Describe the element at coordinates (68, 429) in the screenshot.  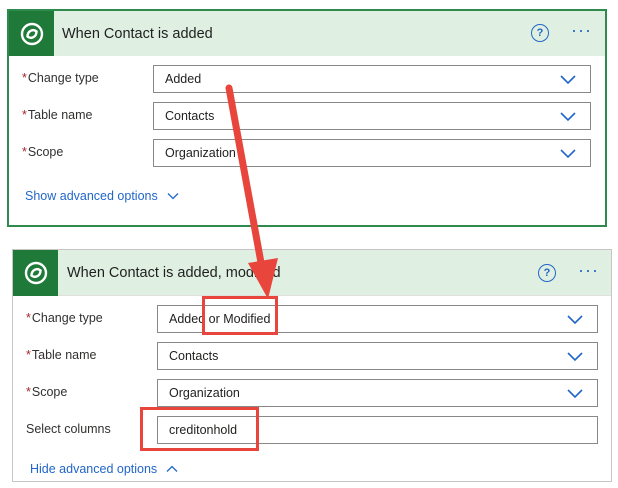
I see `field-label-select-columns: Select columns` at that location.